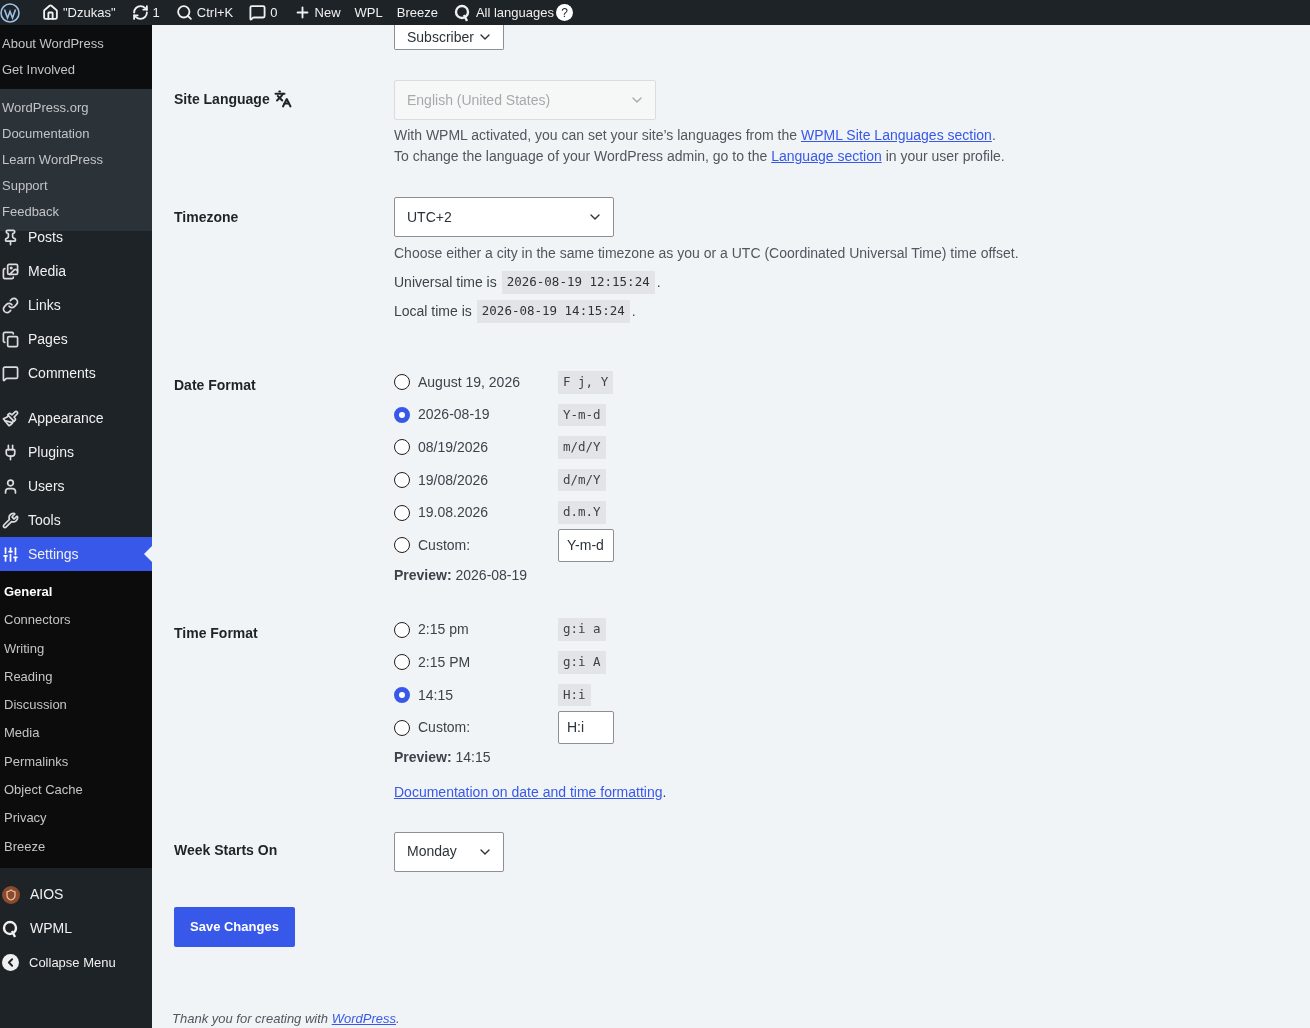 The image size is (1310, 1028). I want to click on sidebar-menu-item: AIOS, so click(76, 894).